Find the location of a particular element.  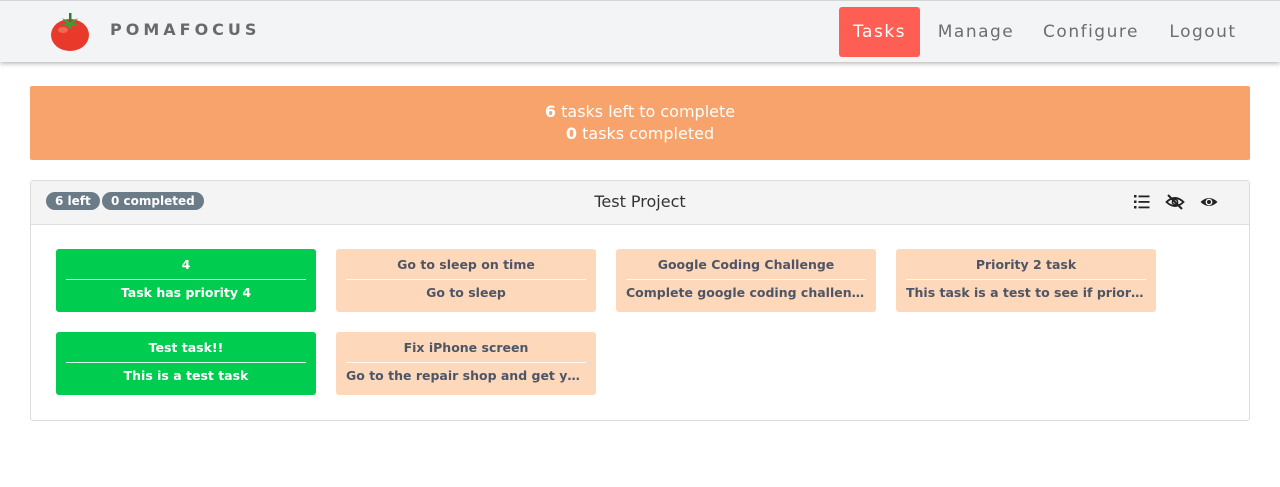

project-title: Test Project is located at coordinates (640, 201).